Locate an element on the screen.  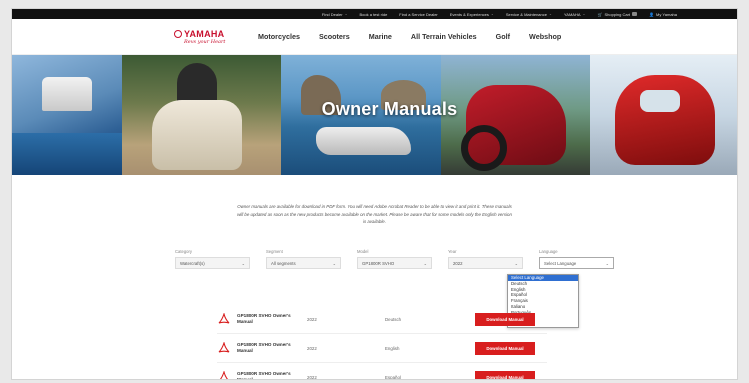
segment-value: All segments is located at coordinates (283, 263).